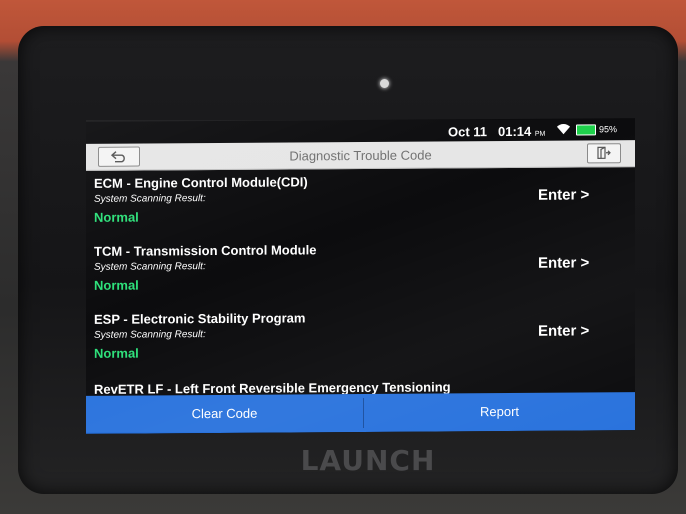  I want to click on exit-door-icon, so click(604, 152).